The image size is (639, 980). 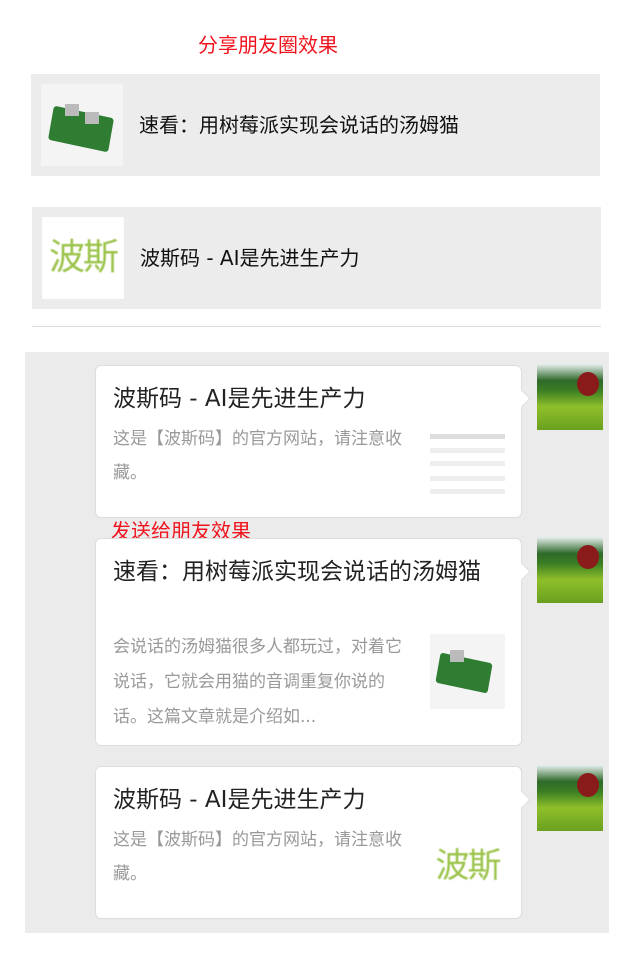 I want to click on share-title: 波斯码 - AI是先进生产力, so click(x=250, y=258).